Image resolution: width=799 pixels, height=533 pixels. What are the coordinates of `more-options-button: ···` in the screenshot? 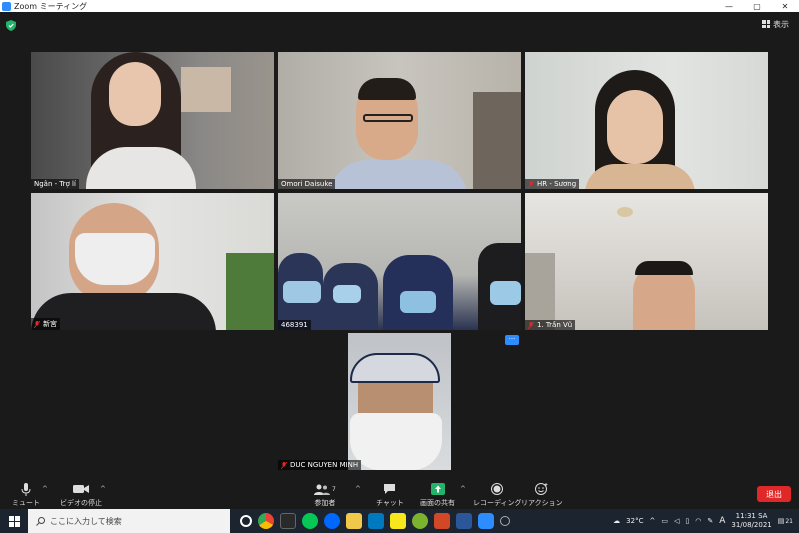 It's located at (512, 340).